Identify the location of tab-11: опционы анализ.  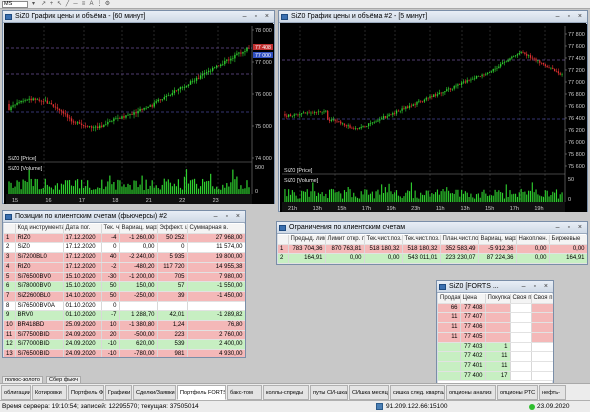
(471, 392).